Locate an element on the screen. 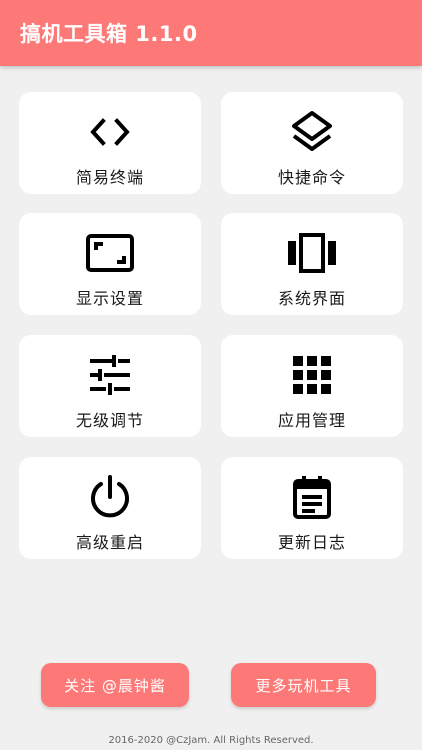 The width and height of the screenshot is (422, 750). tool-card-changelog: 更新日志 is located at coordinates (312, 508).